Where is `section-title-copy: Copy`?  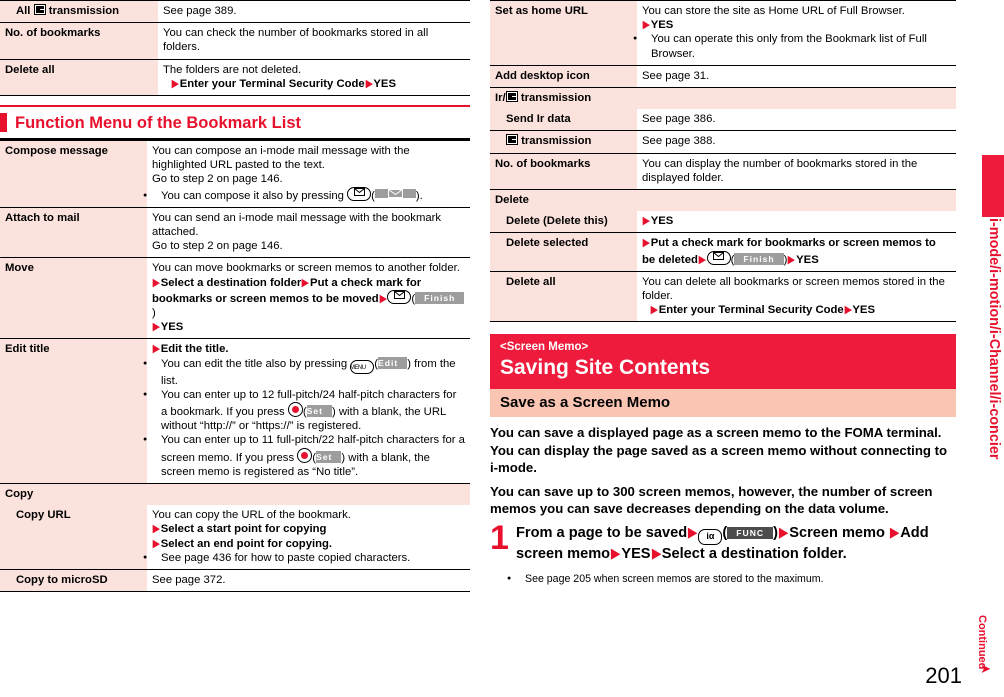 section-title-copy: Copy is located at coordinates (235, 494).